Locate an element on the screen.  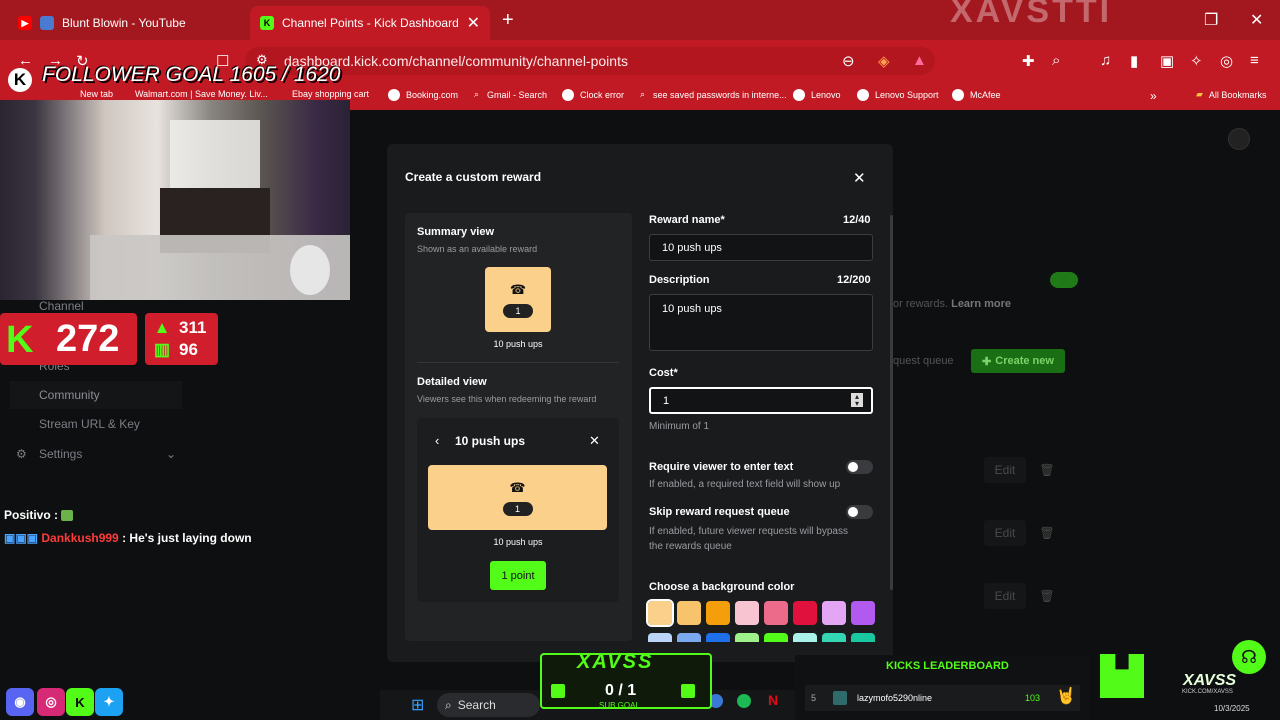
stepper-icon: ▴ ▾ is located at coordinates (857, 400).